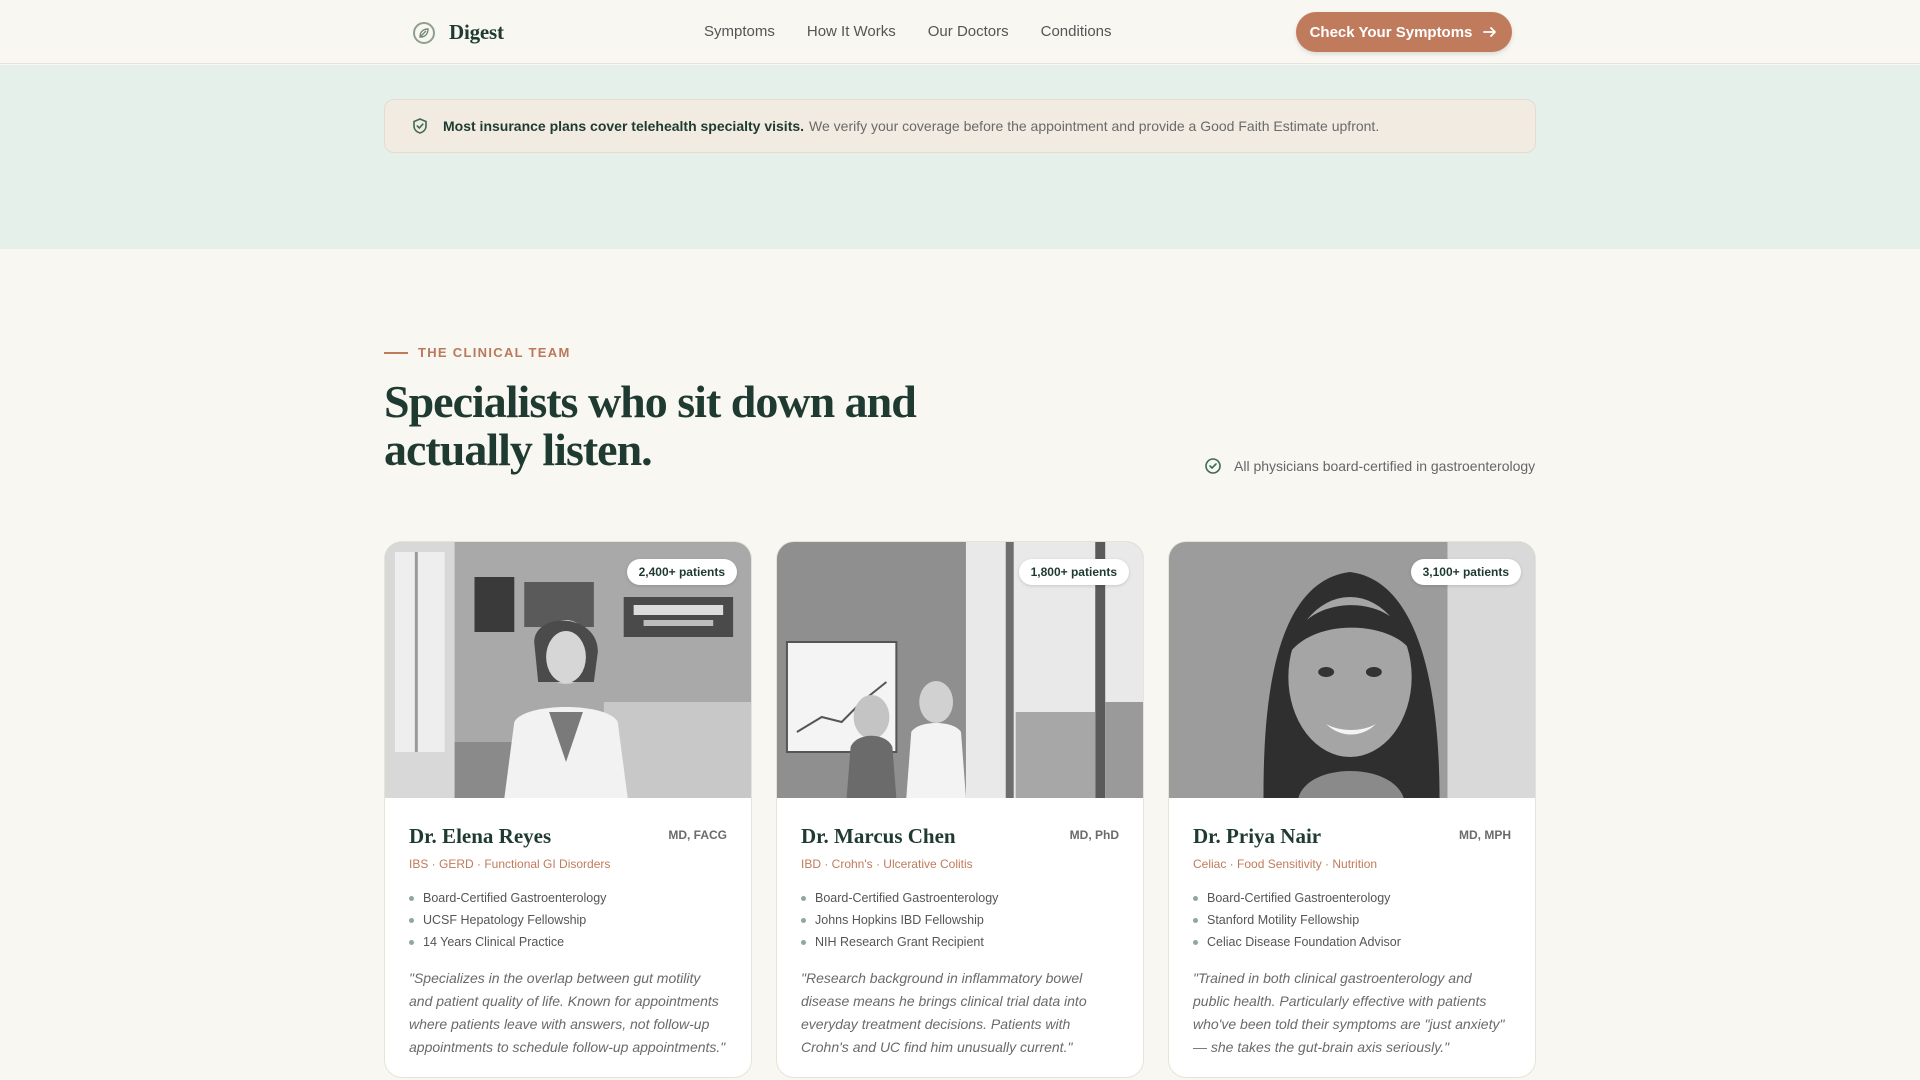  Describe the element at coordinates (1283, 920) in the screenshot. I see `qualification-text: Stanford Motility Fellowship` at that location.